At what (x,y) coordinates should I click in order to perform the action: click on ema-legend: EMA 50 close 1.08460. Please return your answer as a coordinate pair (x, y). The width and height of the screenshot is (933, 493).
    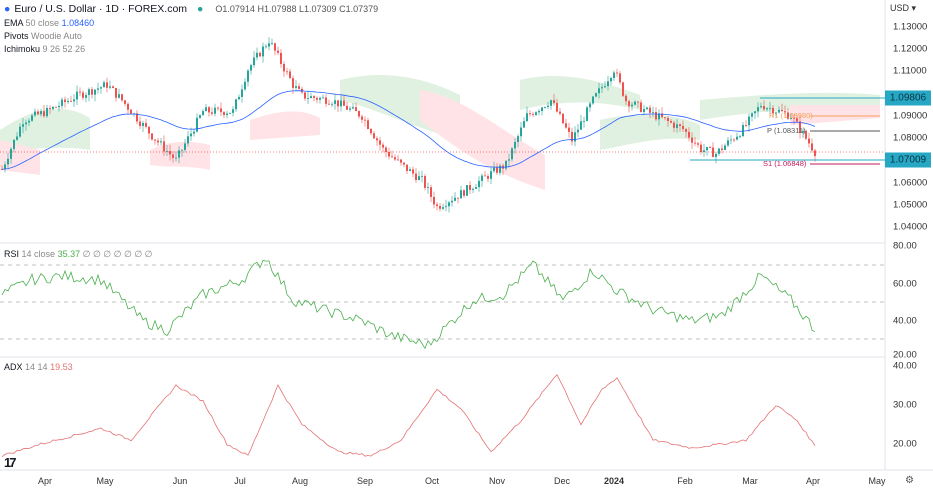
    Looking at the image, I should click on (49, 23).